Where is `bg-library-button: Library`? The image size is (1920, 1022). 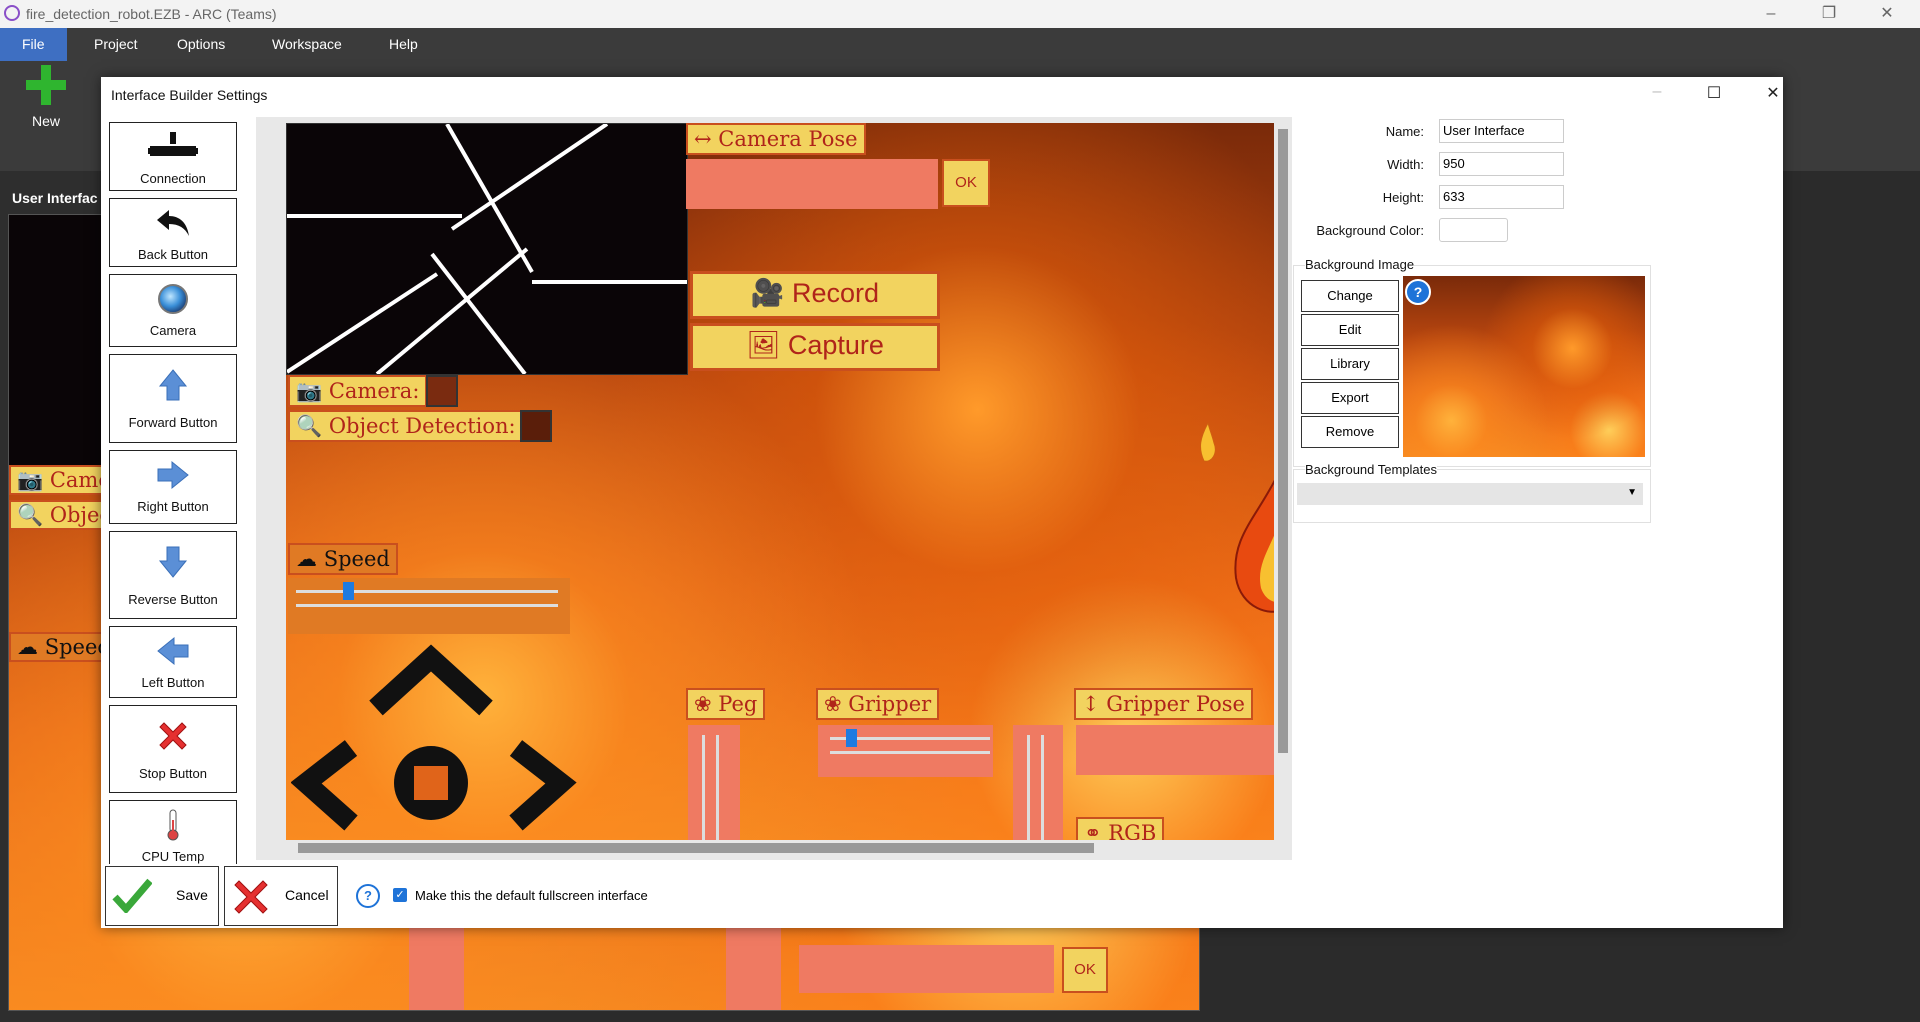 bg-library-button: Library is located at coordinates (1350, 364).